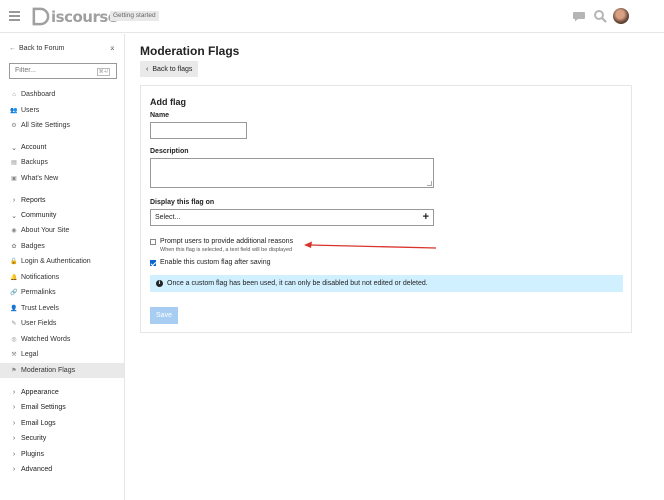 The height and width of the screenshot is (500, 664). What do you see at coordinates (62, 354) in the screenshot?
I see `sidebar-item-legal: ⚒ Legal` at bounding box center [62, 354].